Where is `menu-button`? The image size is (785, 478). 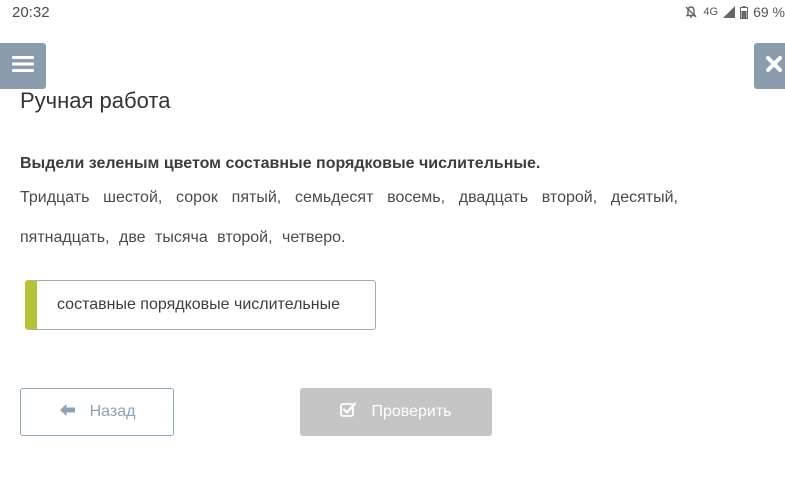
menu-button is located at coordinates (23, 66).